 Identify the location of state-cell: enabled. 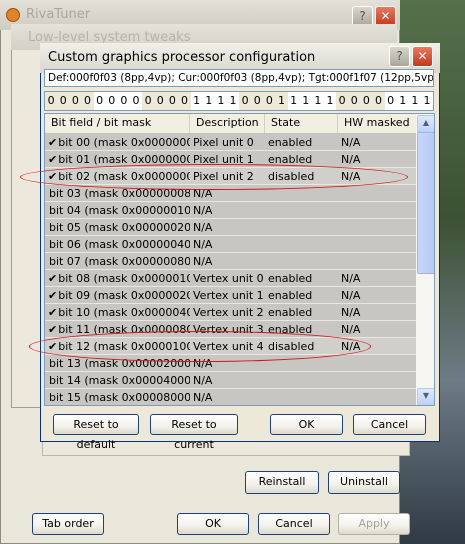
(290, 329).